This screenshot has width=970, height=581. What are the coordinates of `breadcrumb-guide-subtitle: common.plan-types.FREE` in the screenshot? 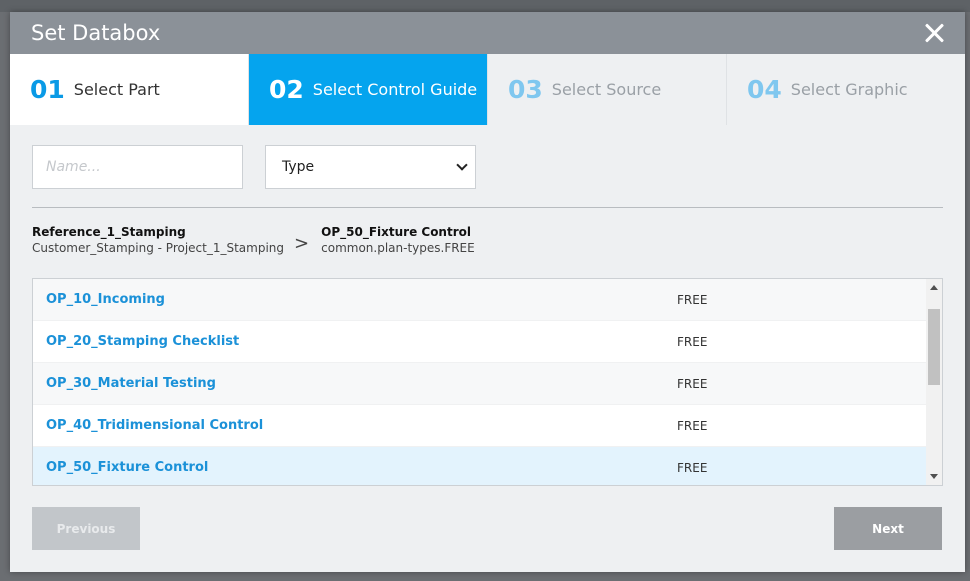 It's located at (398, 248).